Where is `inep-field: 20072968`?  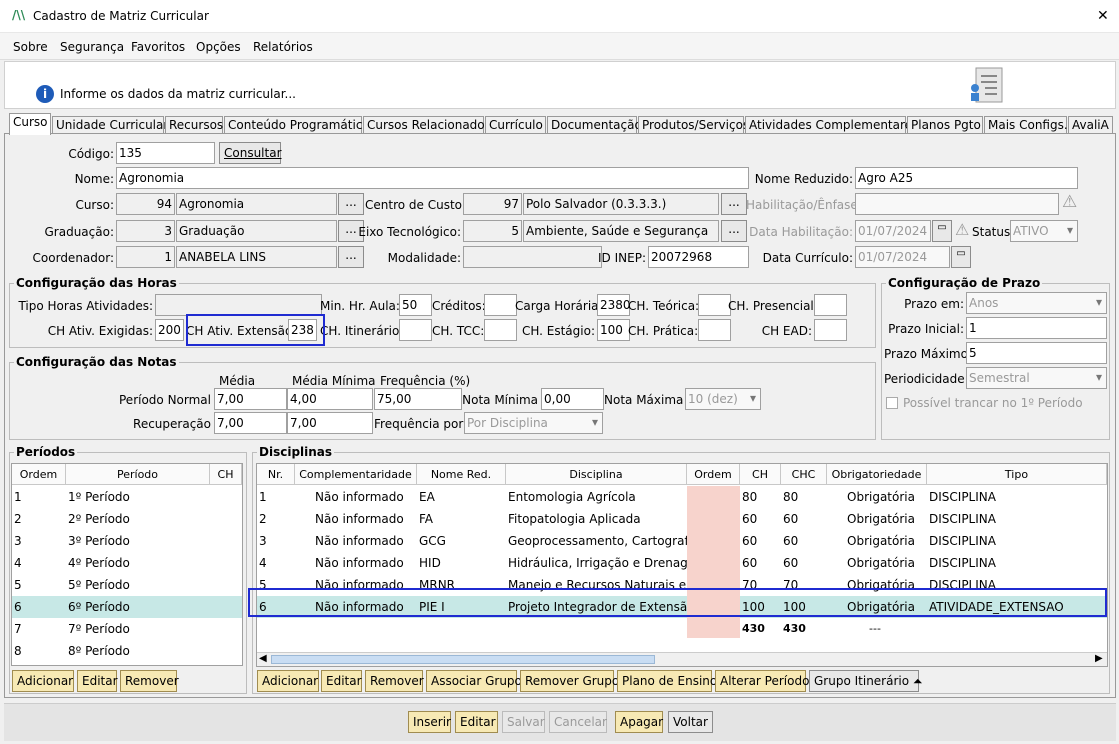
inep-field: 20072968 is located at coordinates (698, 257).